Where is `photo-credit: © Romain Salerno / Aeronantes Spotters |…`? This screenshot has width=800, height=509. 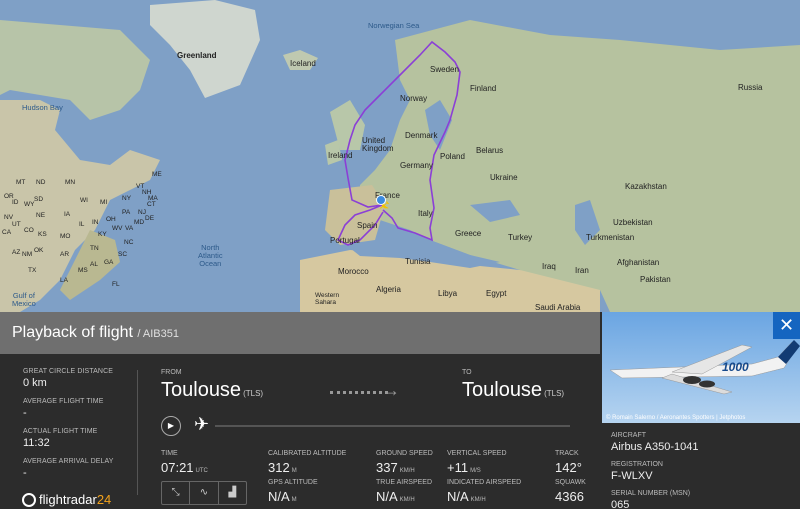
photo-credit: © Romain Salerno / Aeronantes Spotters |… is located at coordinates (675, 418).